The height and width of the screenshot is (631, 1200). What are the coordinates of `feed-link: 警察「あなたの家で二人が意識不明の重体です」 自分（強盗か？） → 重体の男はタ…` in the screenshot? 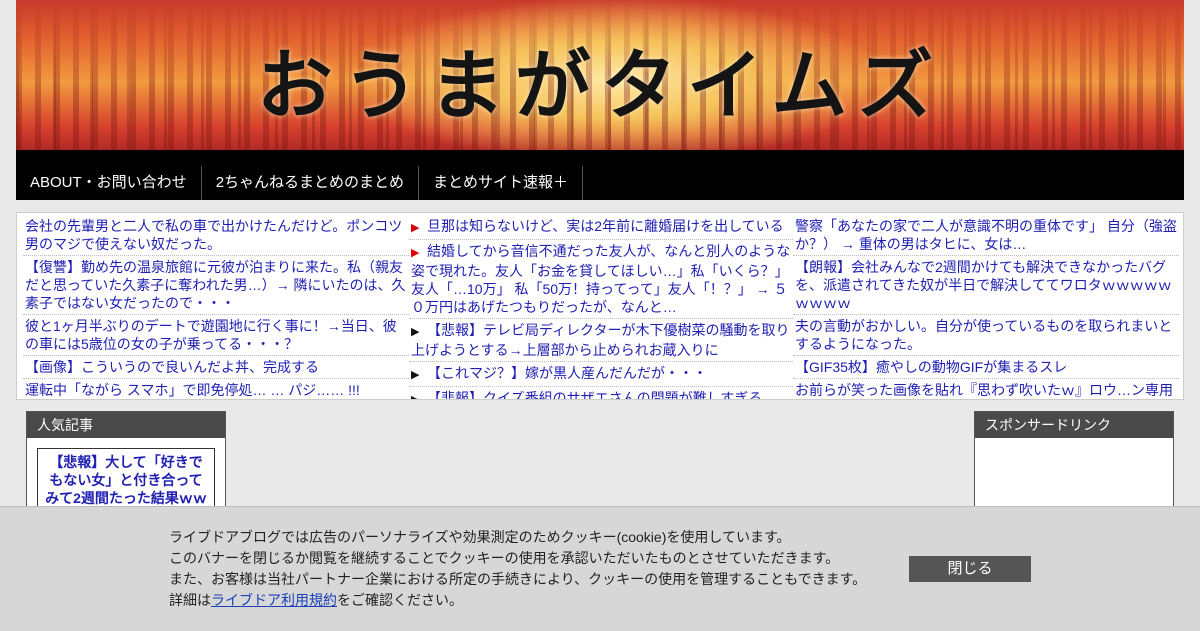 It's located at (986, 235).